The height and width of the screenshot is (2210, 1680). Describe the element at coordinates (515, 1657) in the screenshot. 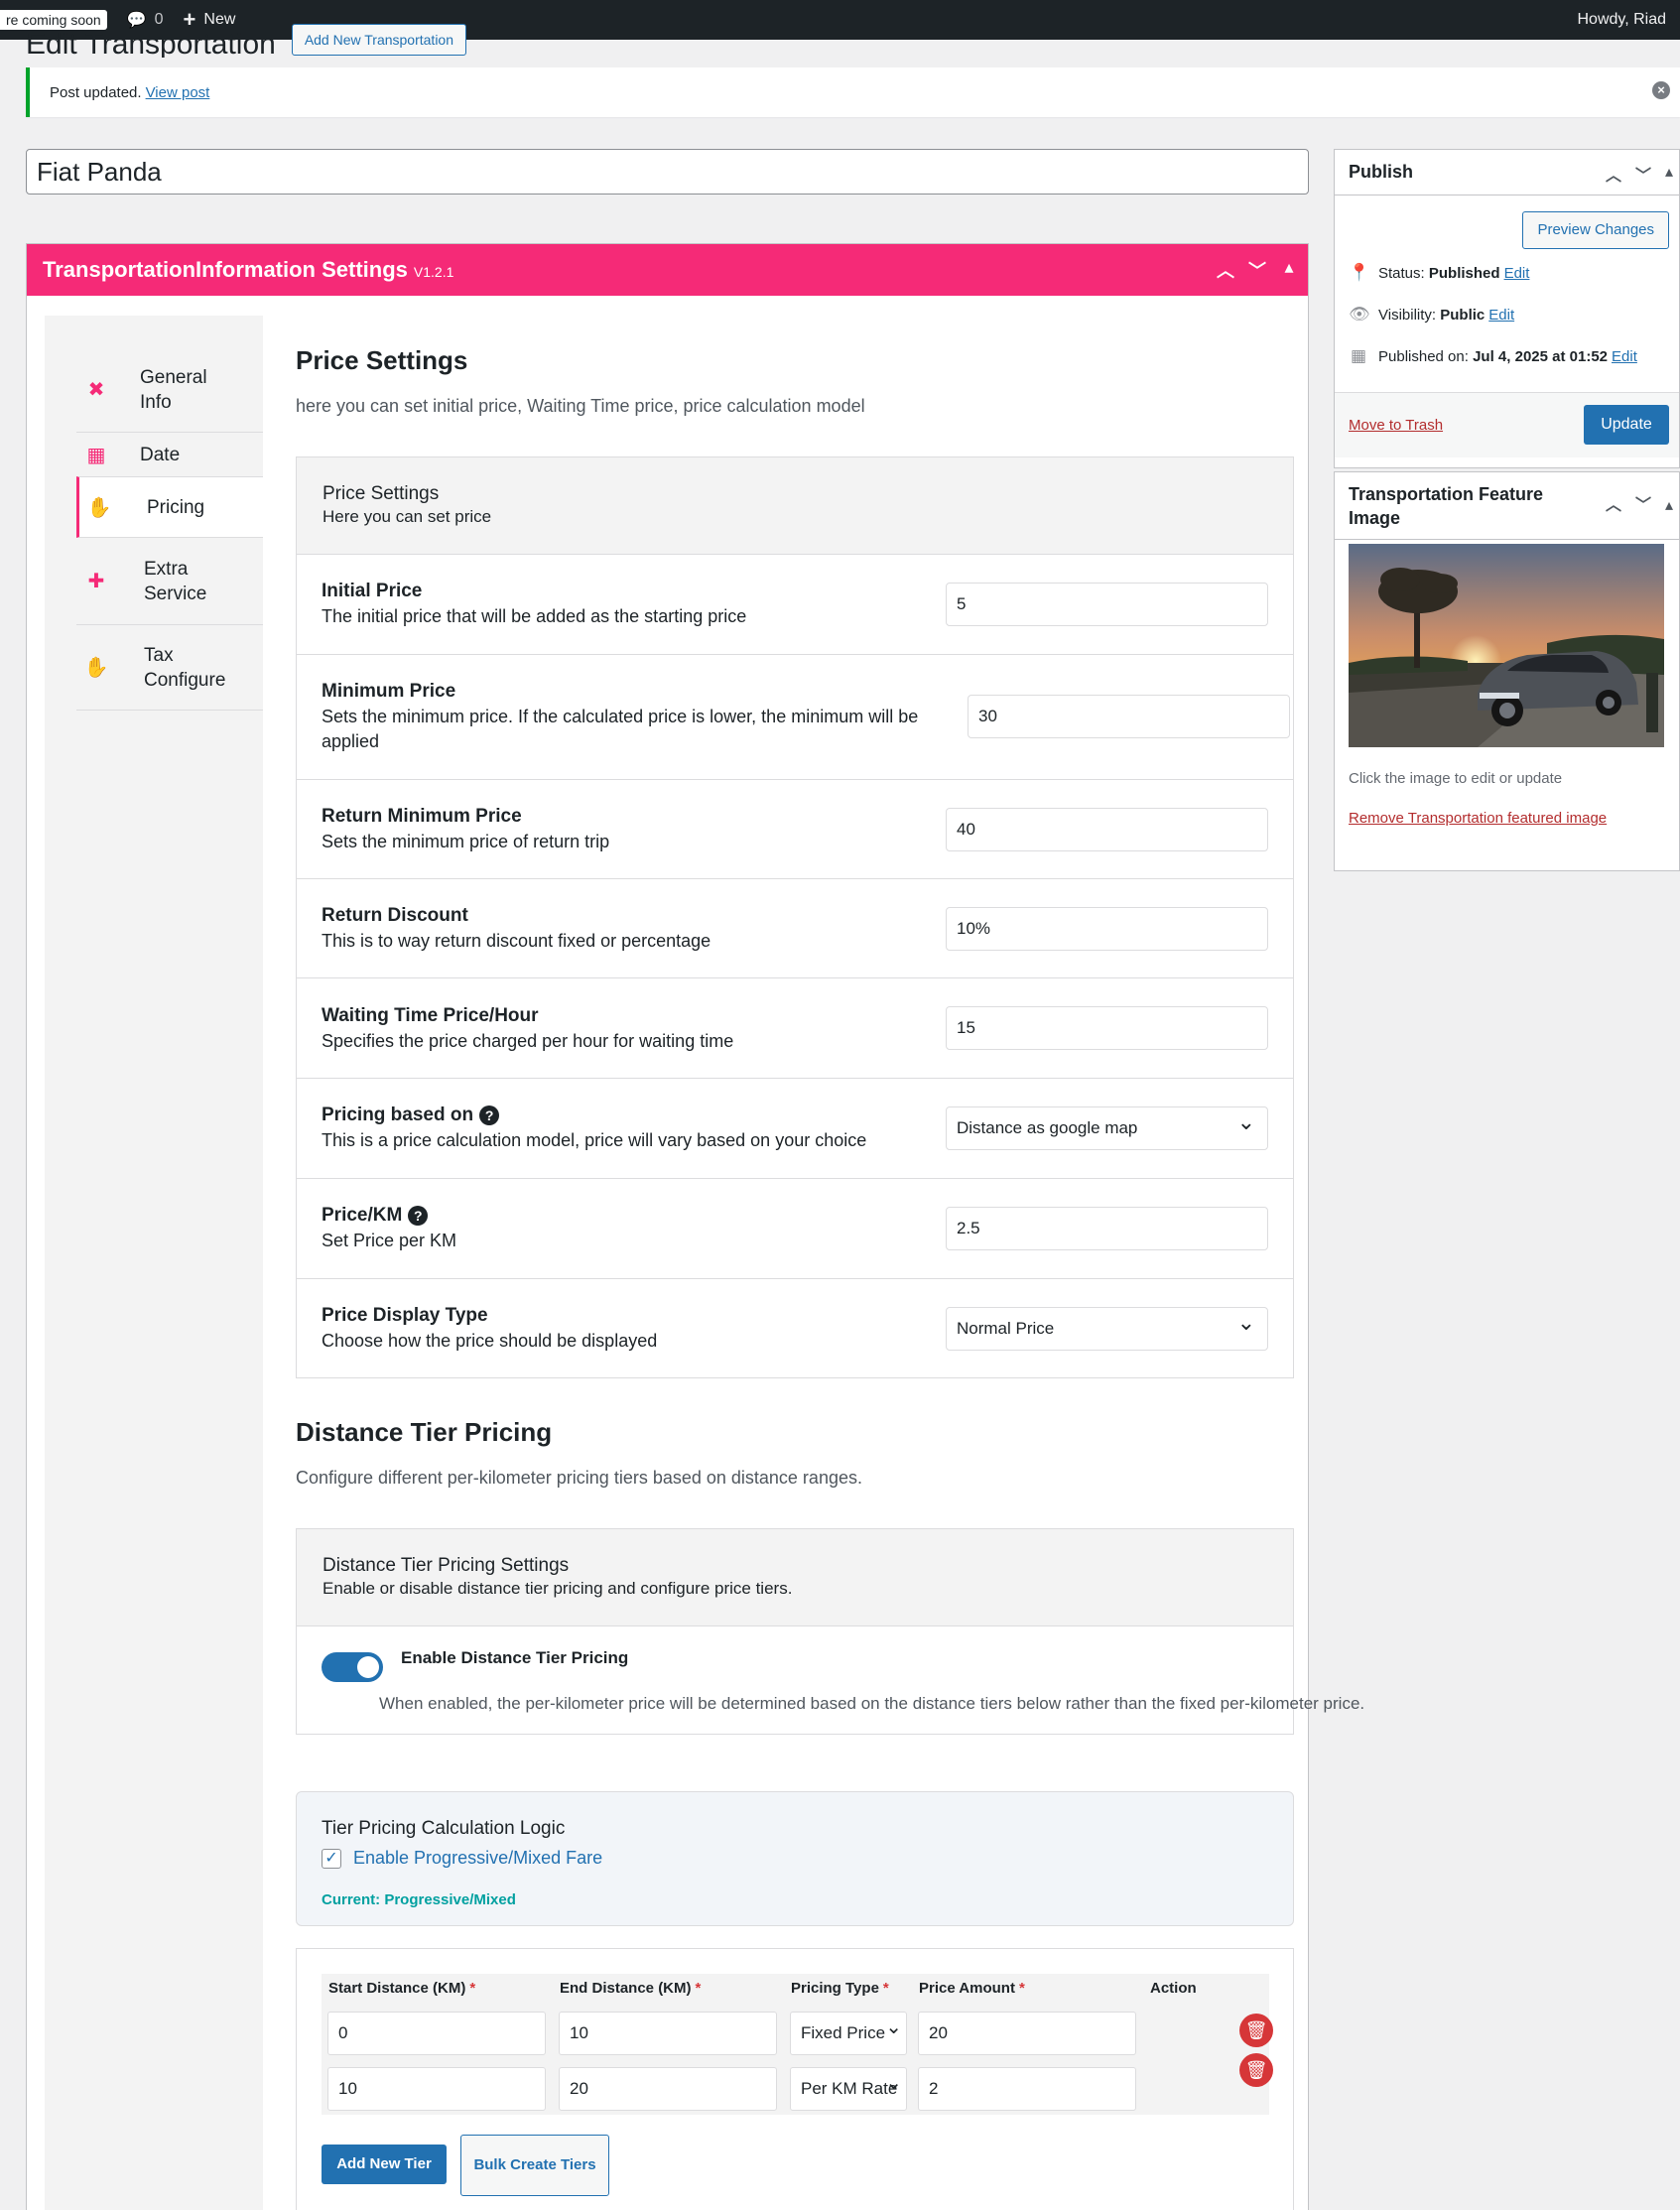

I see `toggle-label: Enable Distance Tier Pricing` at that location.